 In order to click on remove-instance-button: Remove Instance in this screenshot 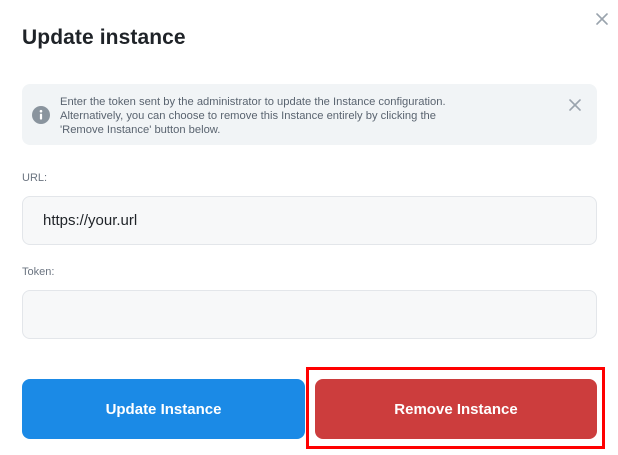, I will do `click(456, 409)`.